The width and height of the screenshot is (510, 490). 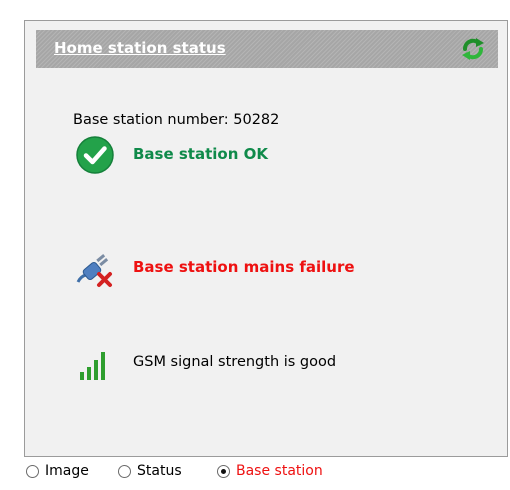 What do you see at coordinates (244, 267) in the screenshot?
I see `status-text-mains-failure: Base station mains failure` at bounding box center [244, 267].